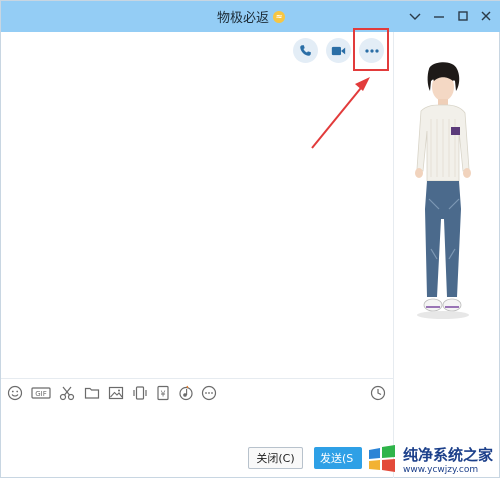  I want to click on avatar-show-image, so click(443, 190).